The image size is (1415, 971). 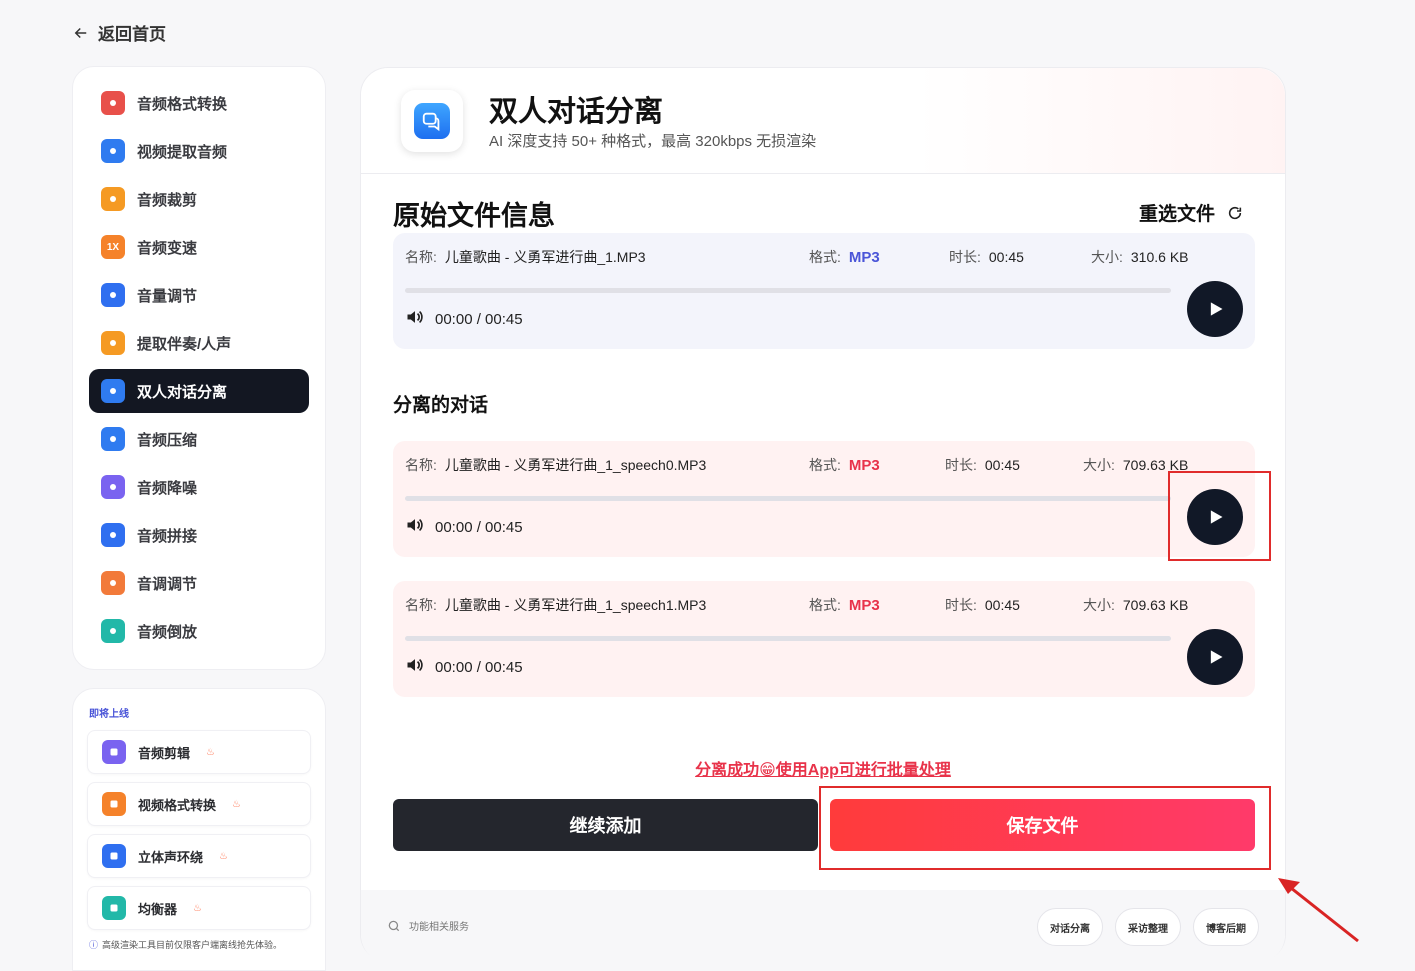 I want to click on search-icon, so click(x=394, y=925).